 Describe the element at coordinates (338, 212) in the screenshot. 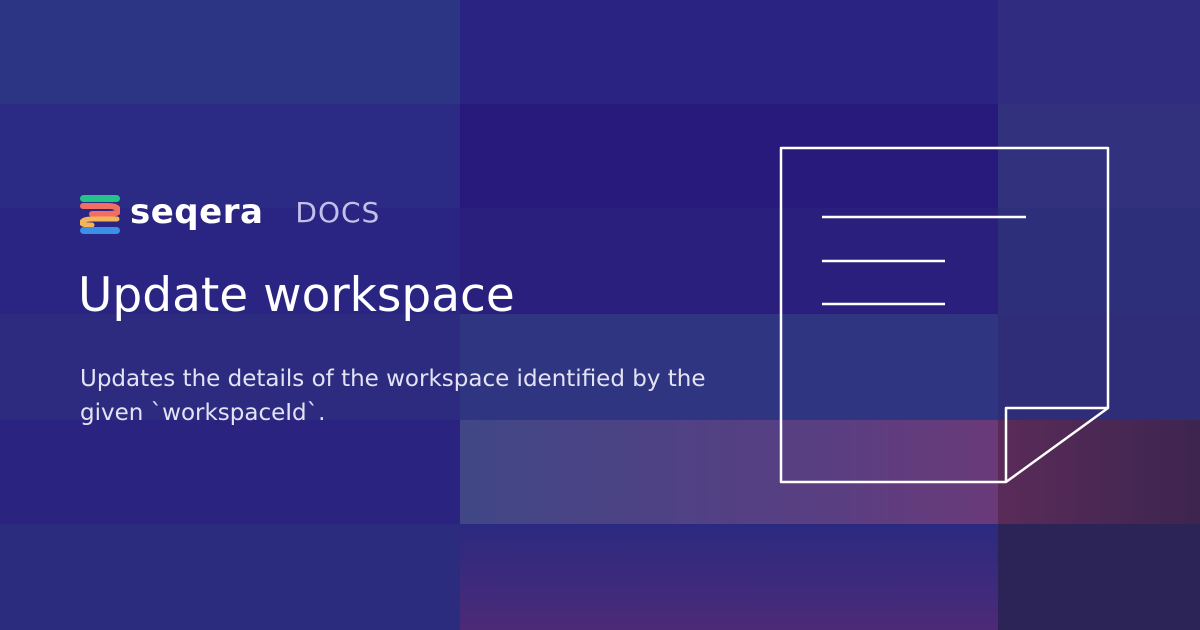

I see `section-label: DOCS` at that location.